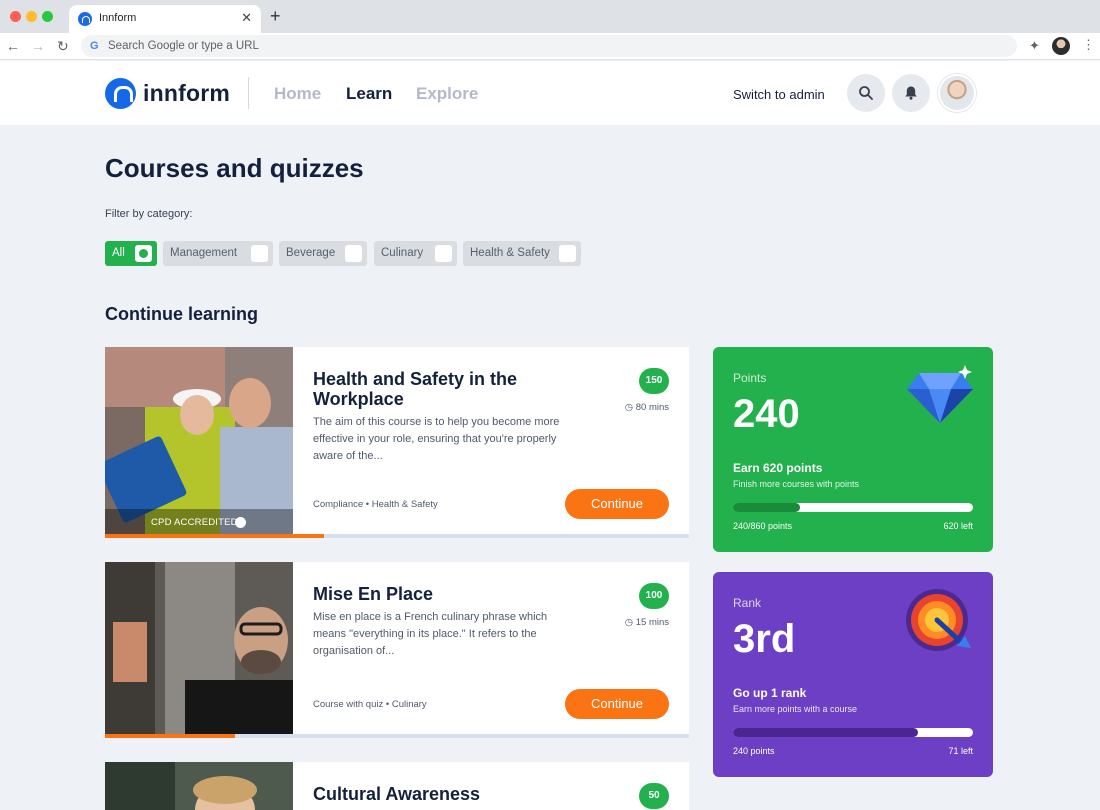 The width and height of the screenshot is (1100, 810). Describe the element at coordinates (199, 786) in the screenshot. I see `course-image-person` at that location.